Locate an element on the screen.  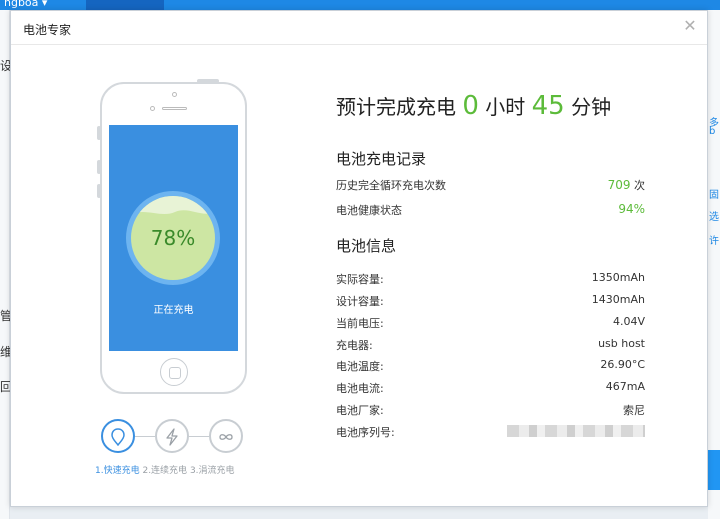
step-fast-charge is located at coordinates (118, 436).